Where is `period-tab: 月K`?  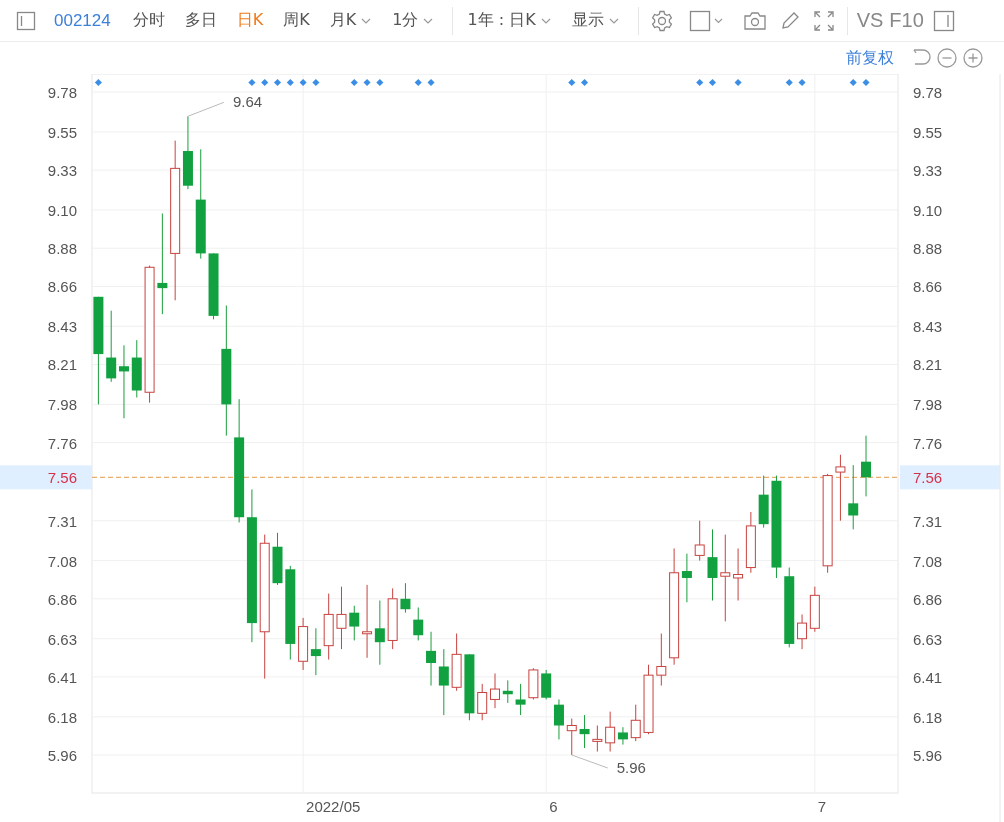 period-tab: 月K is located at coordinates (351, 20).